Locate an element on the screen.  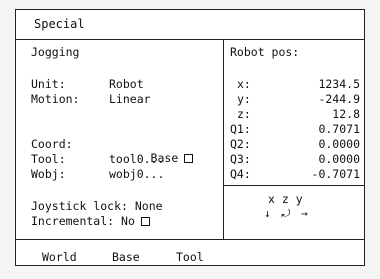
jogging-heading: Jogging is located at coordinates (55, 52).